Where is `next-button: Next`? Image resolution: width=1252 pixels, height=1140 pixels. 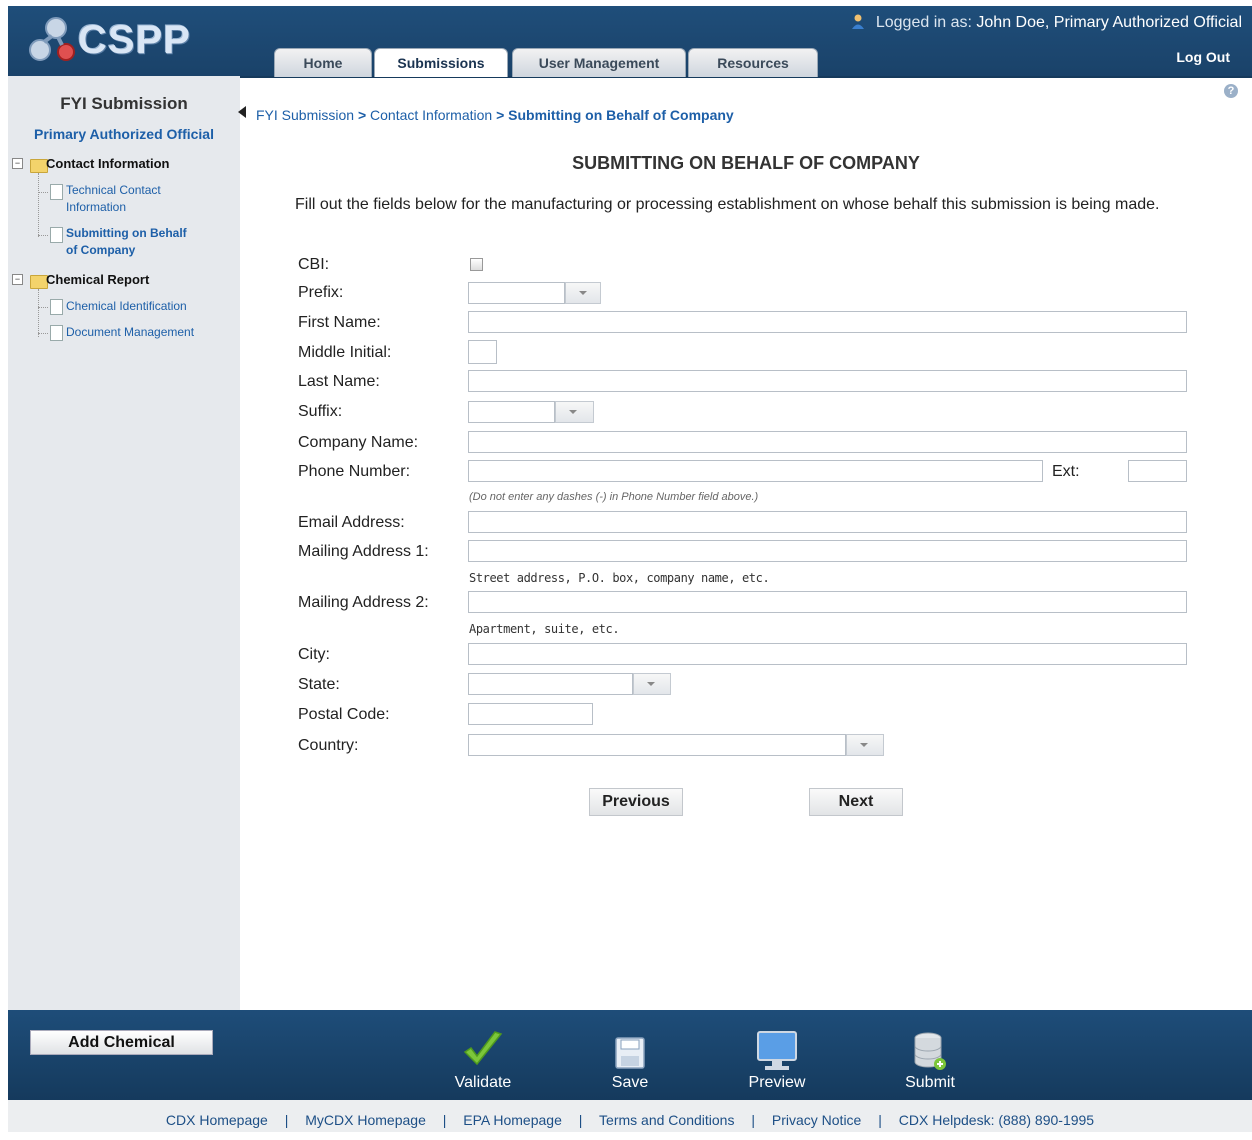 next-button: Next is located at coordinates (856, 802).